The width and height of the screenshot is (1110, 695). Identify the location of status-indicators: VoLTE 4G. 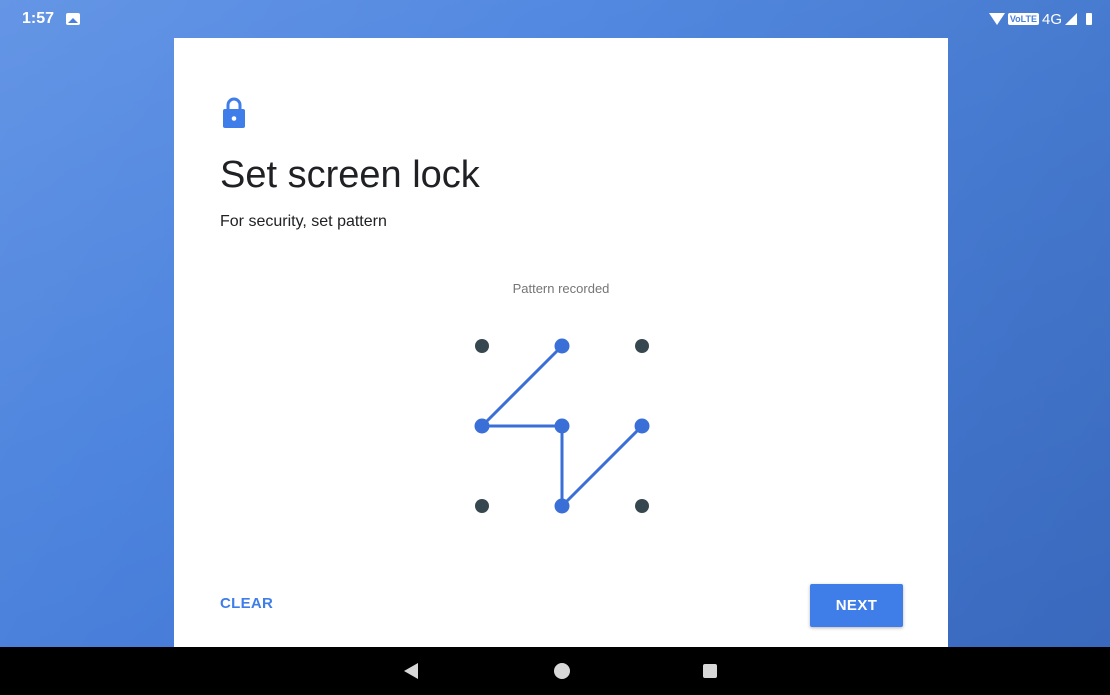
(1040, 19).